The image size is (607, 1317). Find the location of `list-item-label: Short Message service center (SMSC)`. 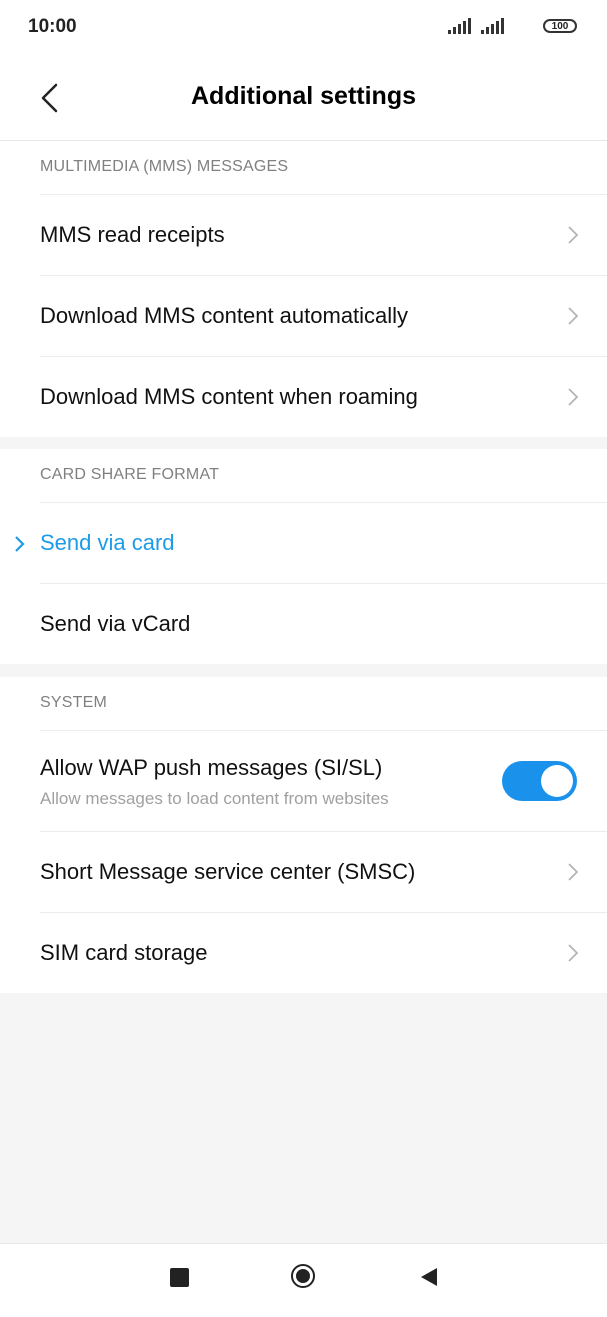

list-item-label: Short Message service center (SMSC) is located at coordinates (228, 871).